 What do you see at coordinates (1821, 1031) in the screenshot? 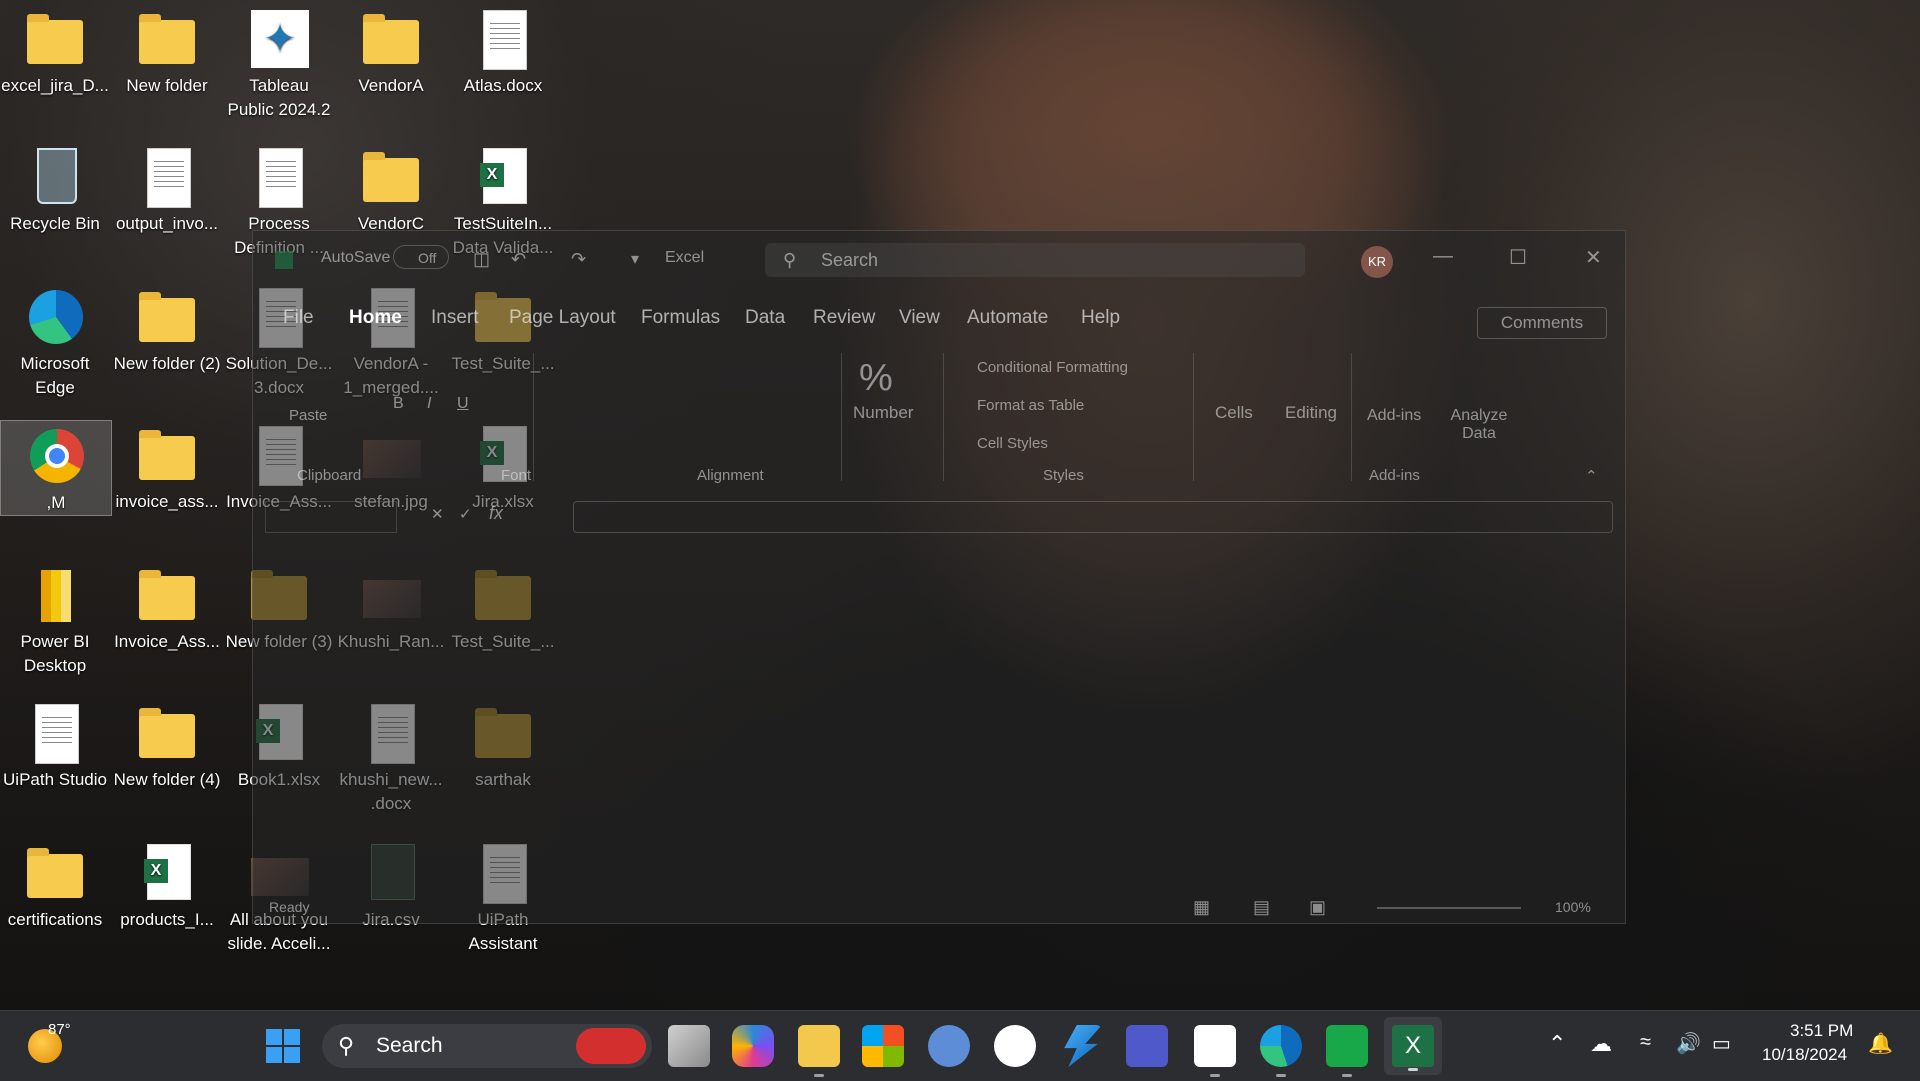
I see `clock-time: 3:51 PM` at bounding box center [1821, 1031].